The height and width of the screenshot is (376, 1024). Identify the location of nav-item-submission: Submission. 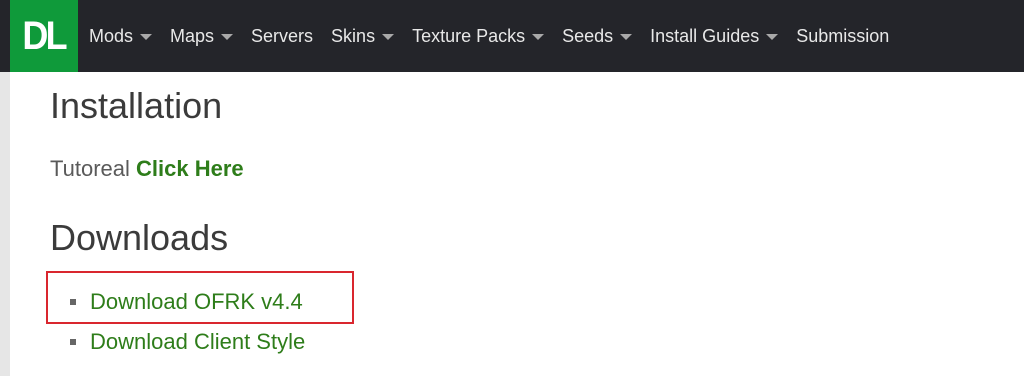
(842, 36).